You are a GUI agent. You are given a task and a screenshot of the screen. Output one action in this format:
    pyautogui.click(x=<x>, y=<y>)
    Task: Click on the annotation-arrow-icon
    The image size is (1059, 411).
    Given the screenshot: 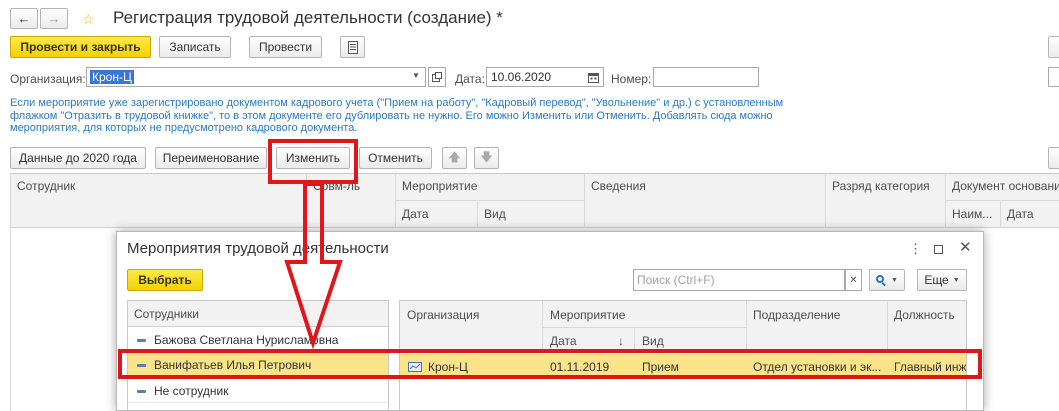 What is the action you would take?
    pyautogui.click(x=313, y=266)
    